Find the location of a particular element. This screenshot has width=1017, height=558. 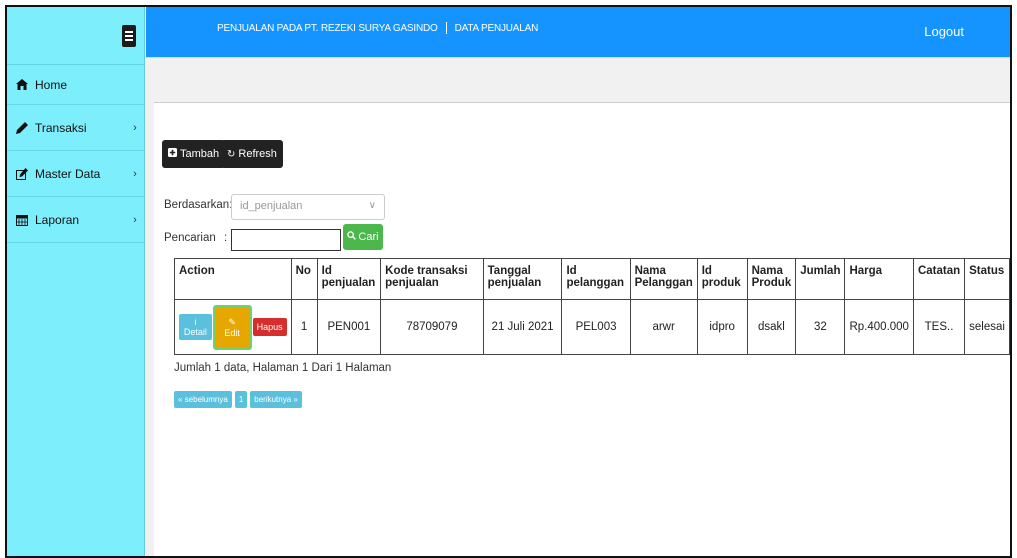

sidebar-item-label: Laporan is located at coordinates (57, 219).